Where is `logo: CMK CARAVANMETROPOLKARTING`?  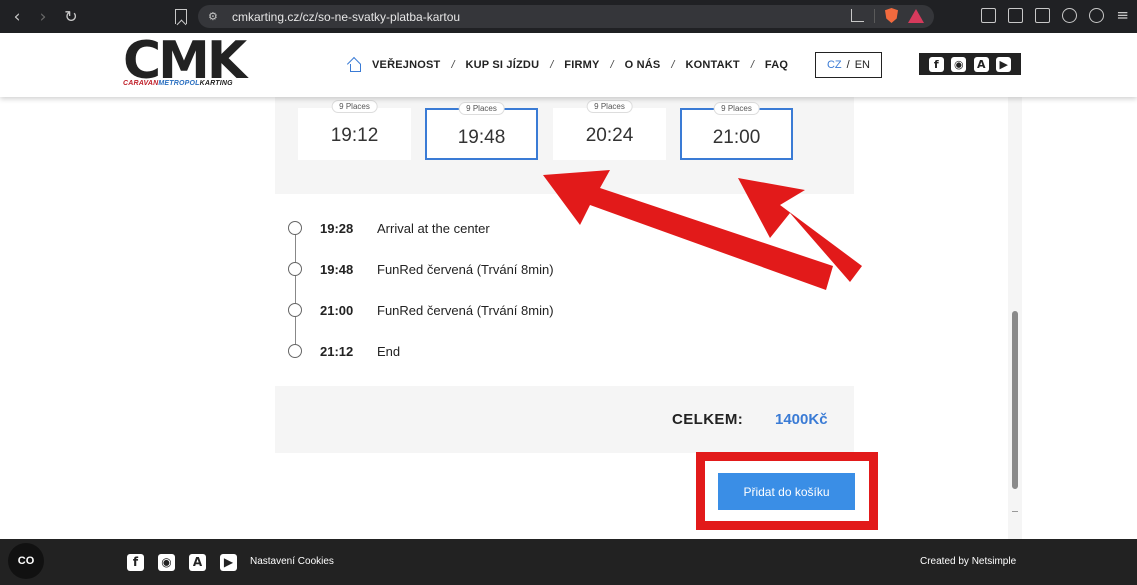
logo: CMK CARAVANMETROPOLKARTING is located at coordinates (210, 61).